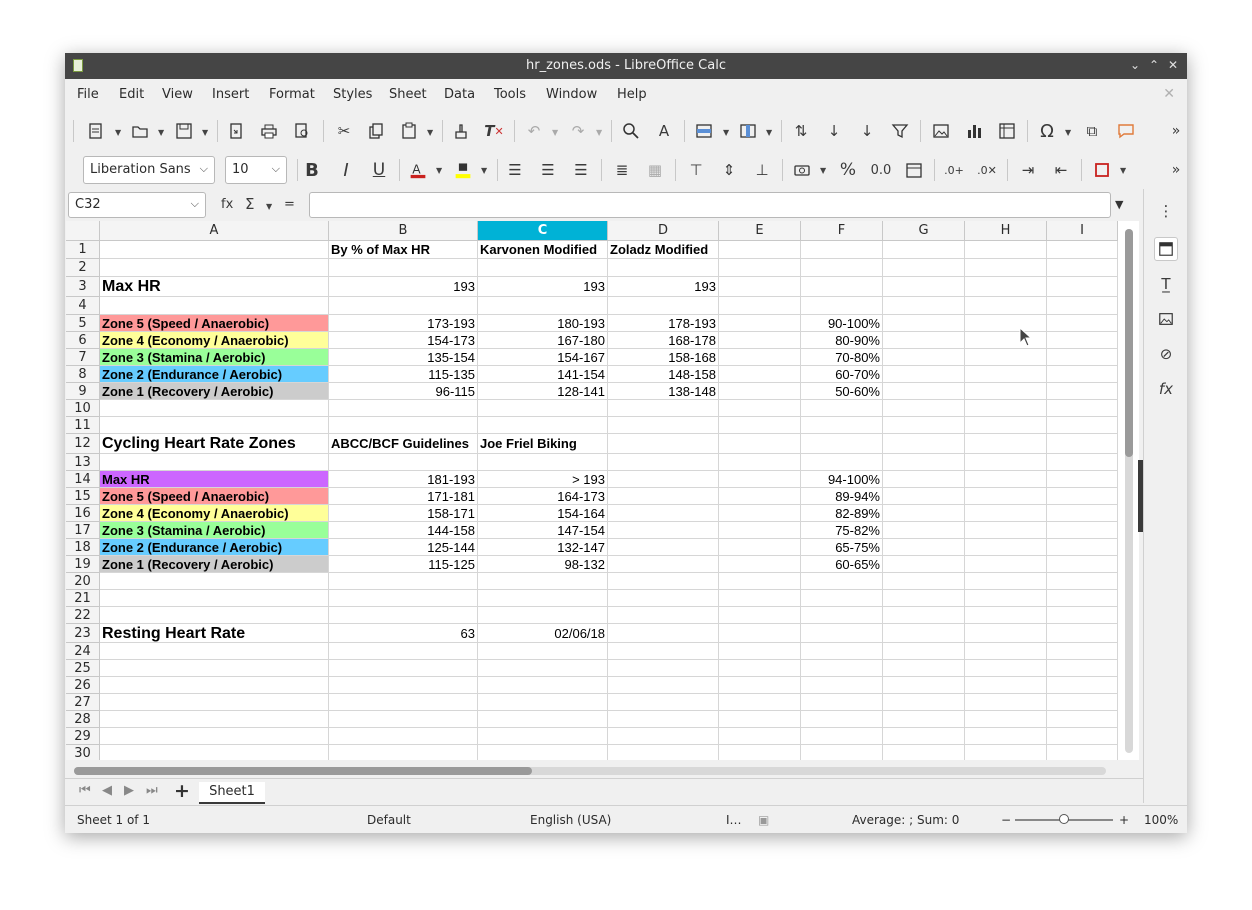  What do you see at coordinates (83, 268) in the screenshot?
I see `row-header-2: 2` at bounding box center [83, 268].